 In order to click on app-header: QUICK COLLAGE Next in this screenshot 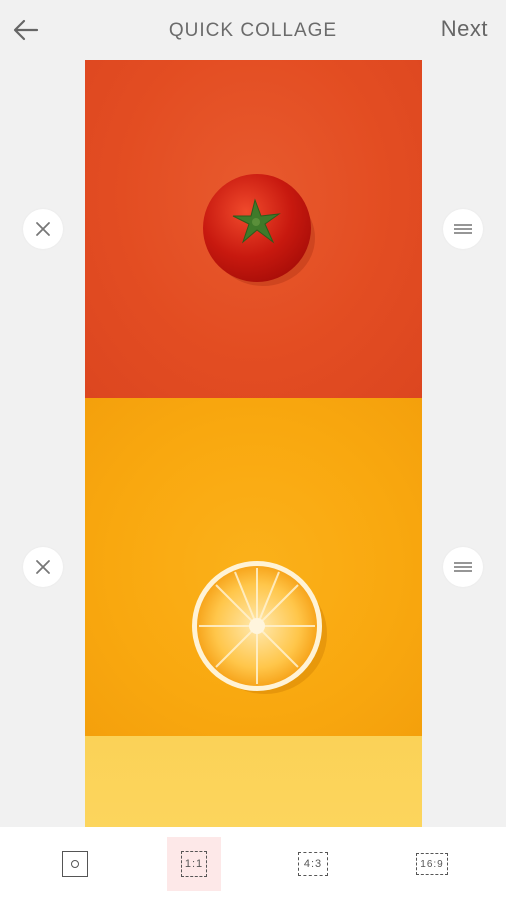, I will do `click(253, 30)`.